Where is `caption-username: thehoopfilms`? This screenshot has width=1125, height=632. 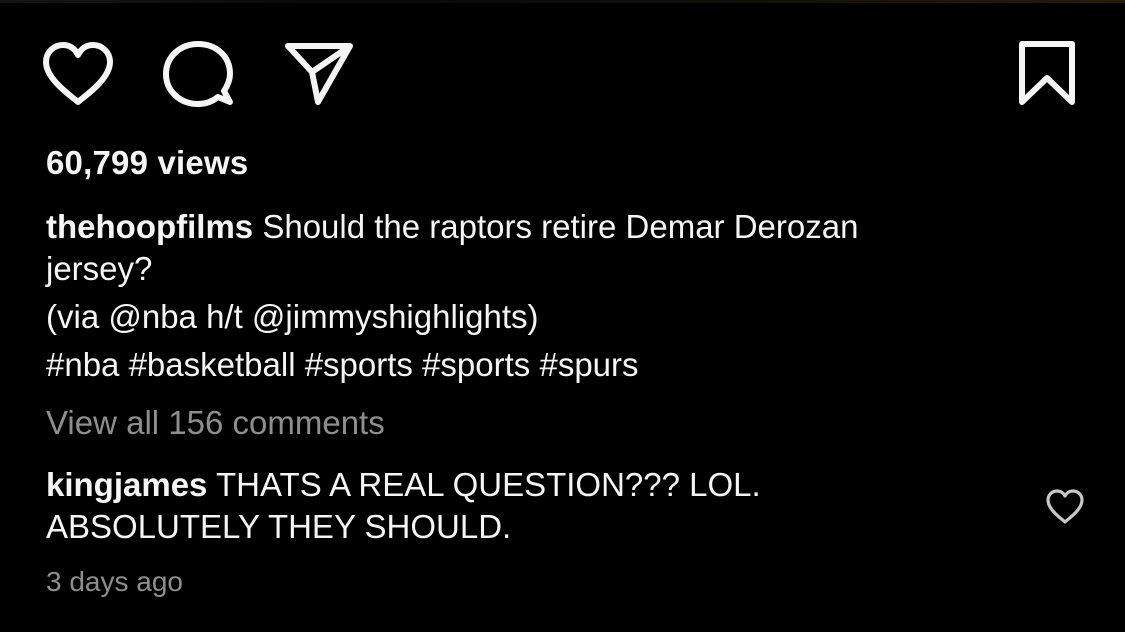 caption-username: thehoopfilms is located at coordinates (149, 226).